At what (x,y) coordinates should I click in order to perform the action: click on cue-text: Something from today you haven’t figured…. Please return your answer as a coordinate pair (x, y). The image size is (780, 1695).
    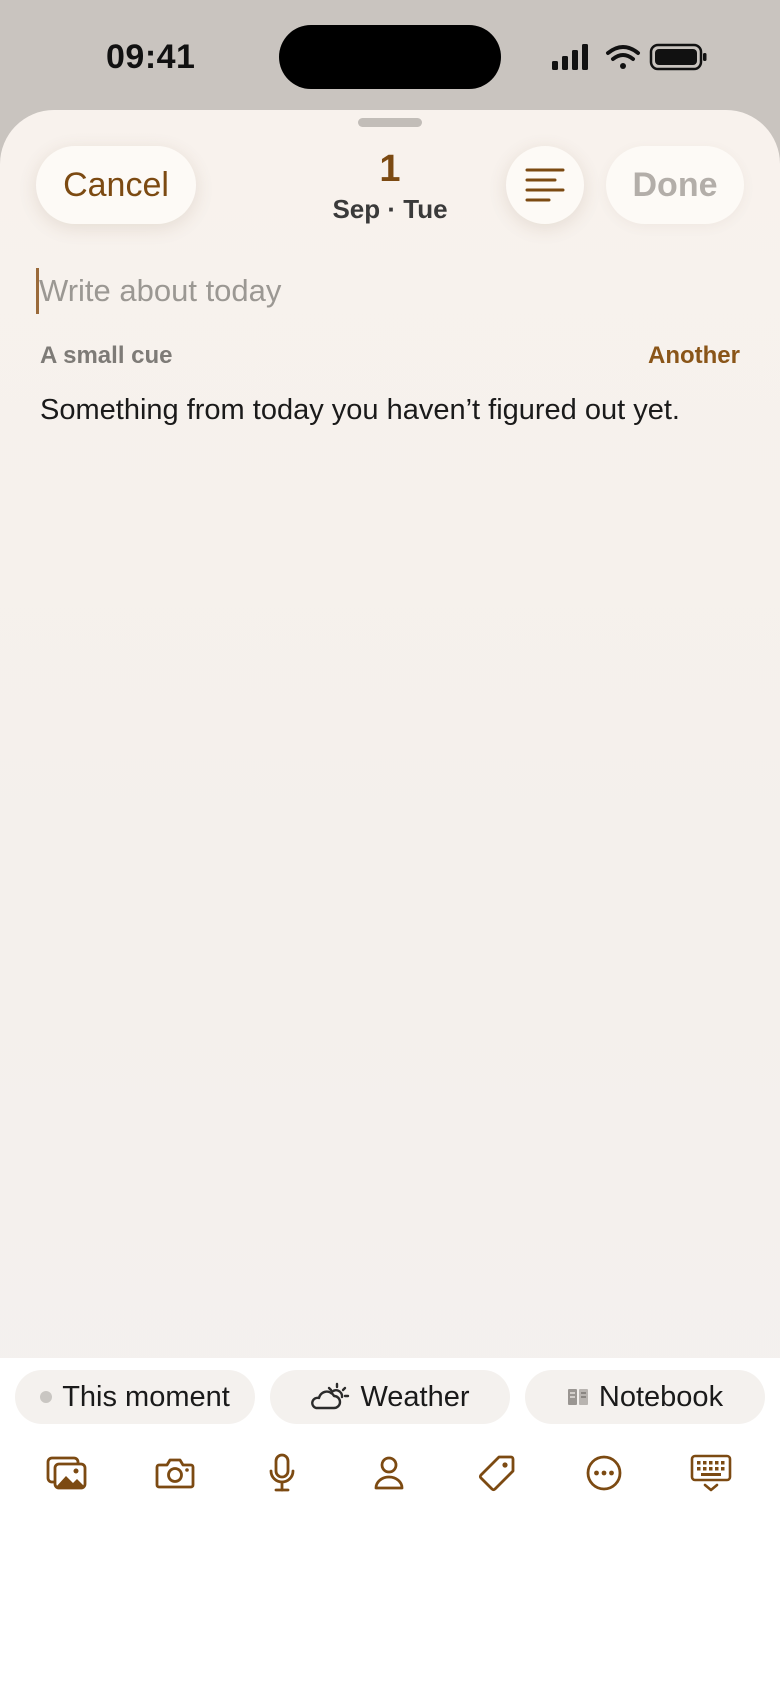
    Looking at the image, I should click on (360, 410).